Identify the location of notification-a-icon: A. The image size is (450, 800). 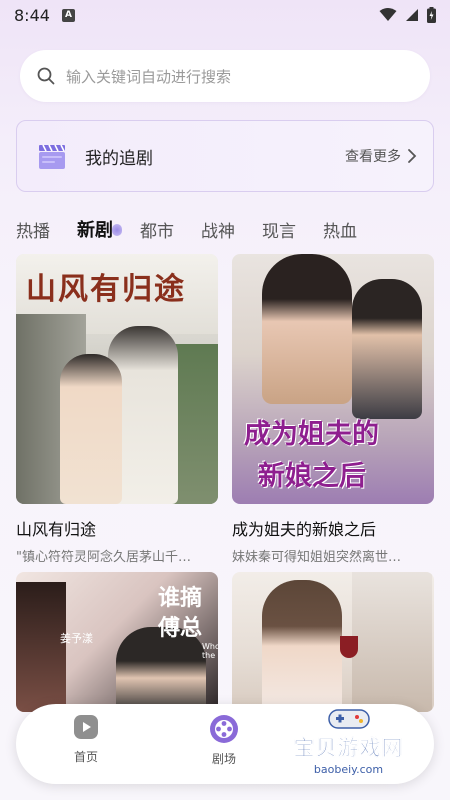
(68, 15).